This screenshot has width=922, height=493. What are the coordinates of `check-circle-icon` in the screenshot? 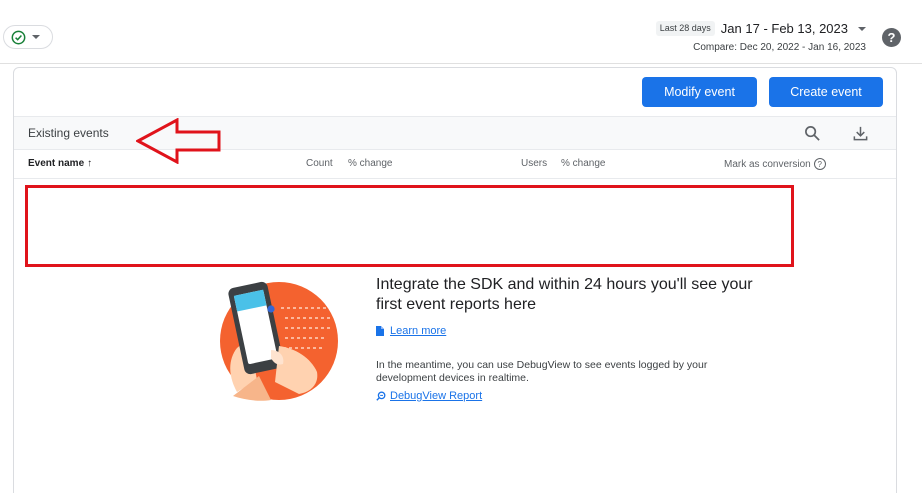 It's located at (18, 37).